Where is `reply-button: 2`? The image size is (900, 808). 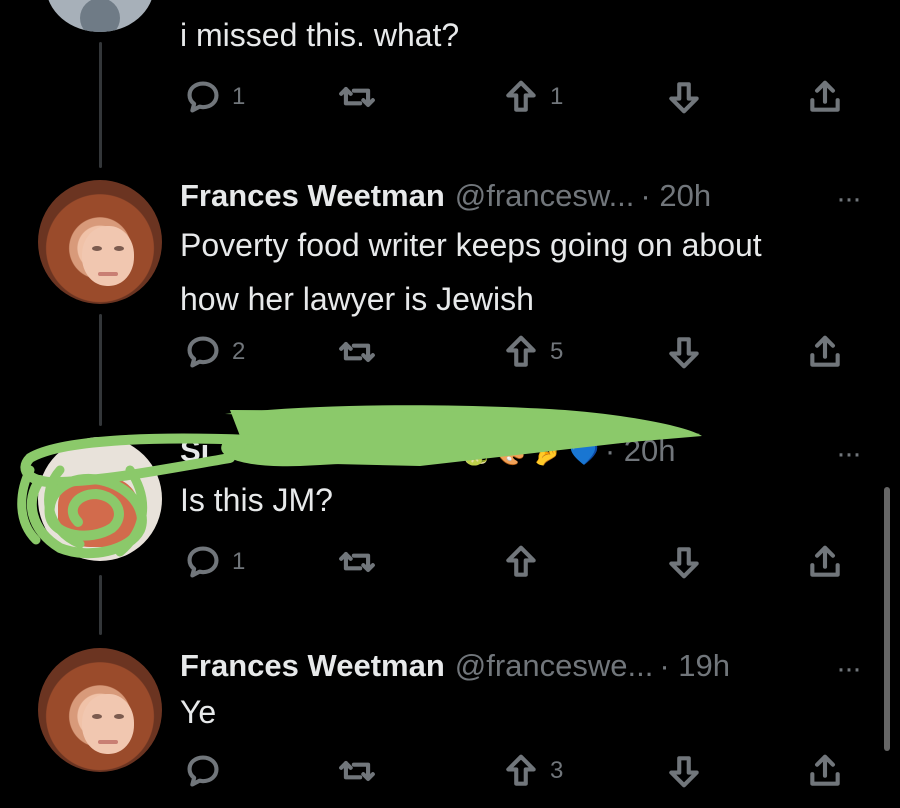
reply-button: 2 is located at coordinates (214, 352).